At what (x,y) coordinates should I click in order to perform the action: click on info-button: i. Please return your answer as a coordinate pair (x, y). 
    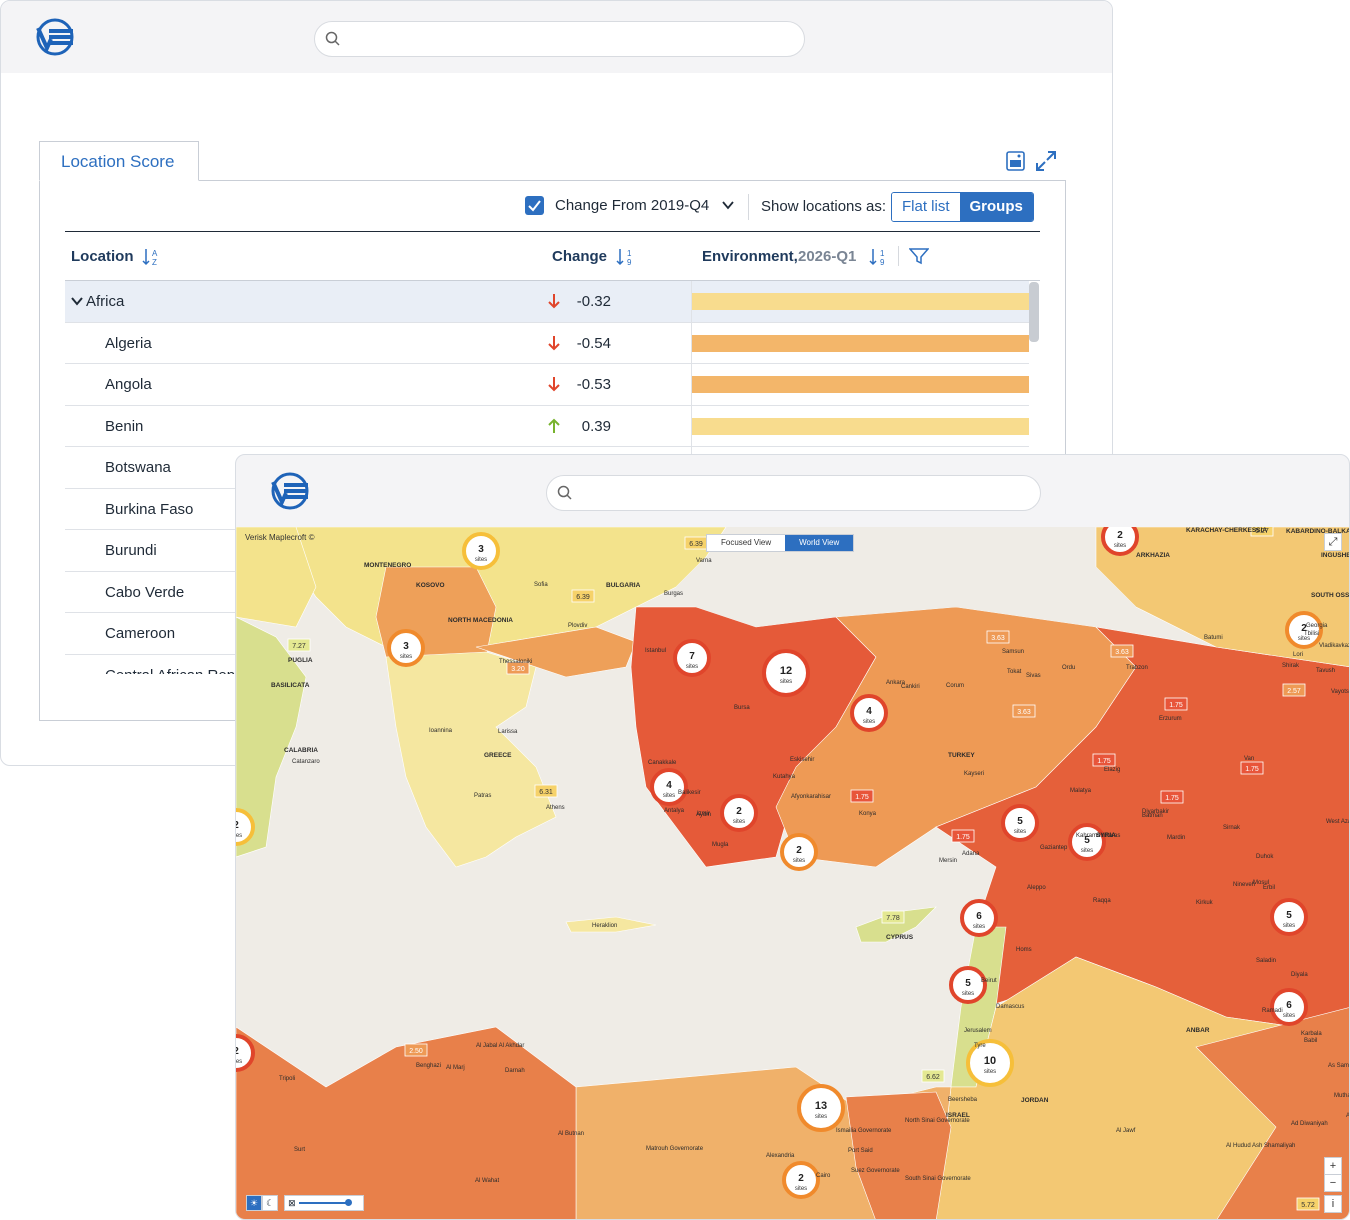
    Looking at the image, I should click on (1333, 1204).